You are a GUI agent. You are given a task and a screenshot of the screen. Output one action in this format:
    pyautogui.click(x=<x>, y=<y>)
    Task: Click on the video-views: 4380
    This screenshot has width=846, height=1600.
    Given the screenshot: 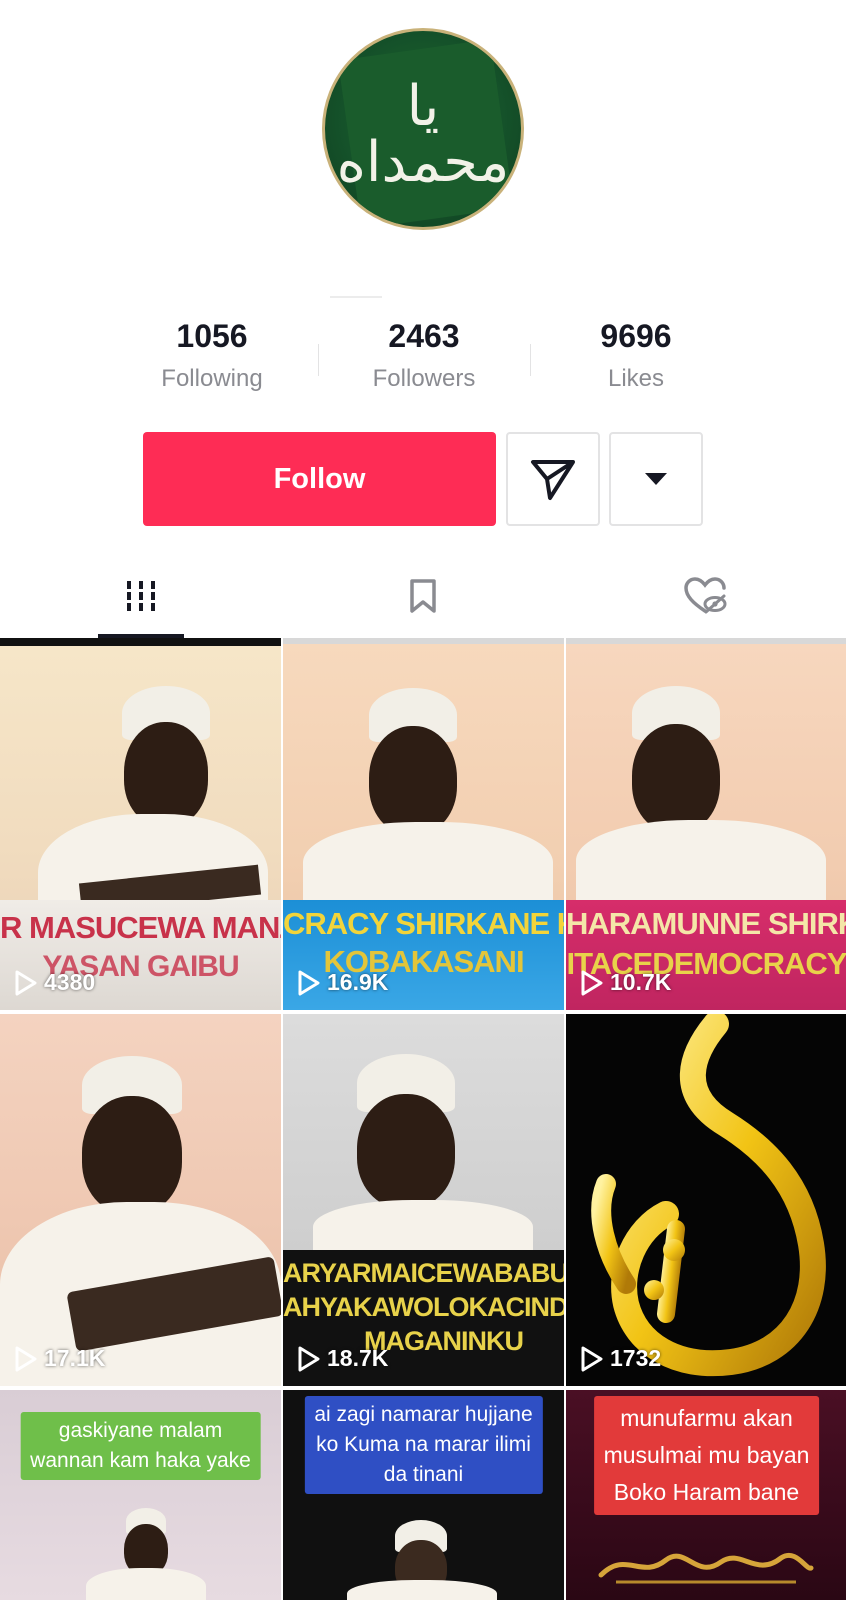 What is the action you would take?
    pyautogui.click(x=54, y=982)
    